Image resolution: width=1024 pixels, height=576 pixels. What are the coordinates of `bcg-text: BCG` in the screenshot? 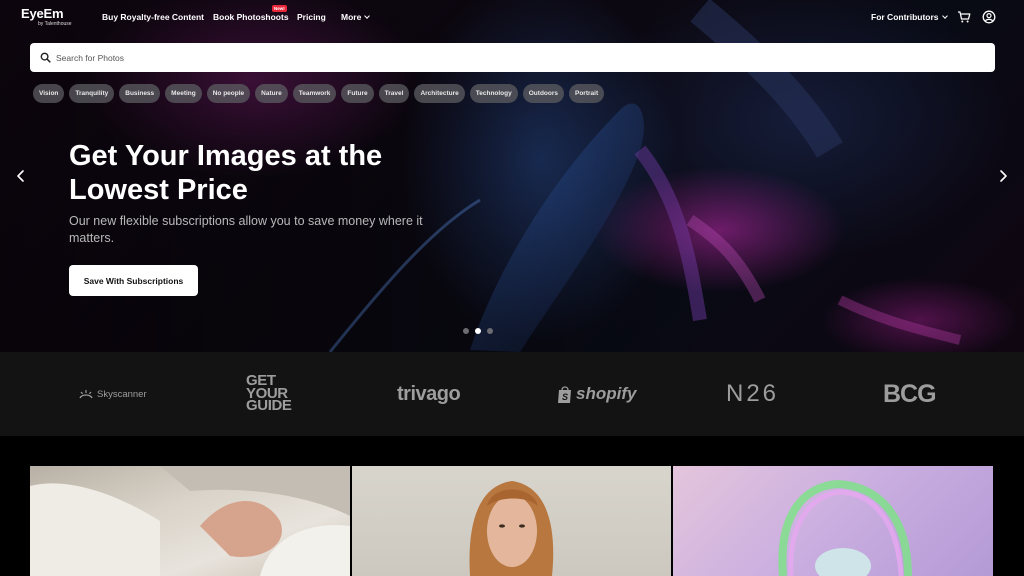 It's located at (910, 393).